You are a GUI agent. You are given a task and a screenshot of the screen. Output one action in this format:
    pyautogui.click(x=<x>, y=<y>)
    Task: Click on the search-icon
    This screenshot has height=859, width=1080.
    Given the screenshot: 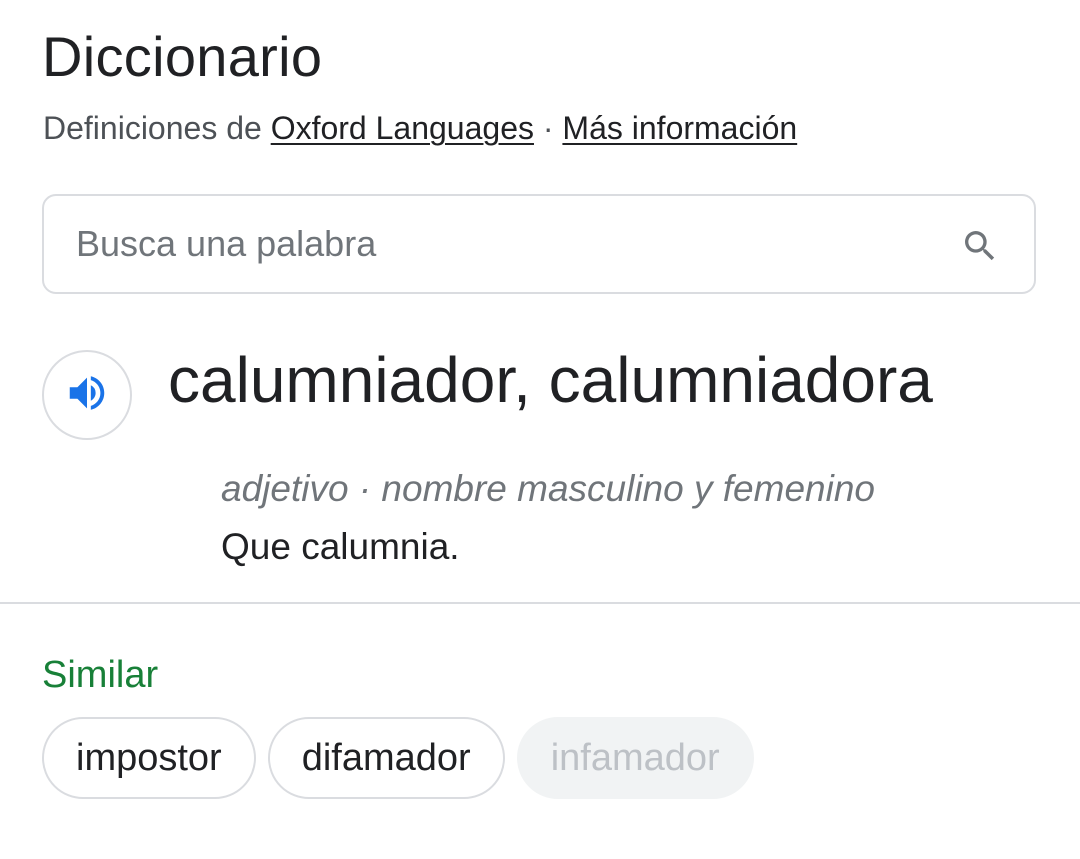 What is the action you would take?
    pyautogui.click(x=980, y=246)
    